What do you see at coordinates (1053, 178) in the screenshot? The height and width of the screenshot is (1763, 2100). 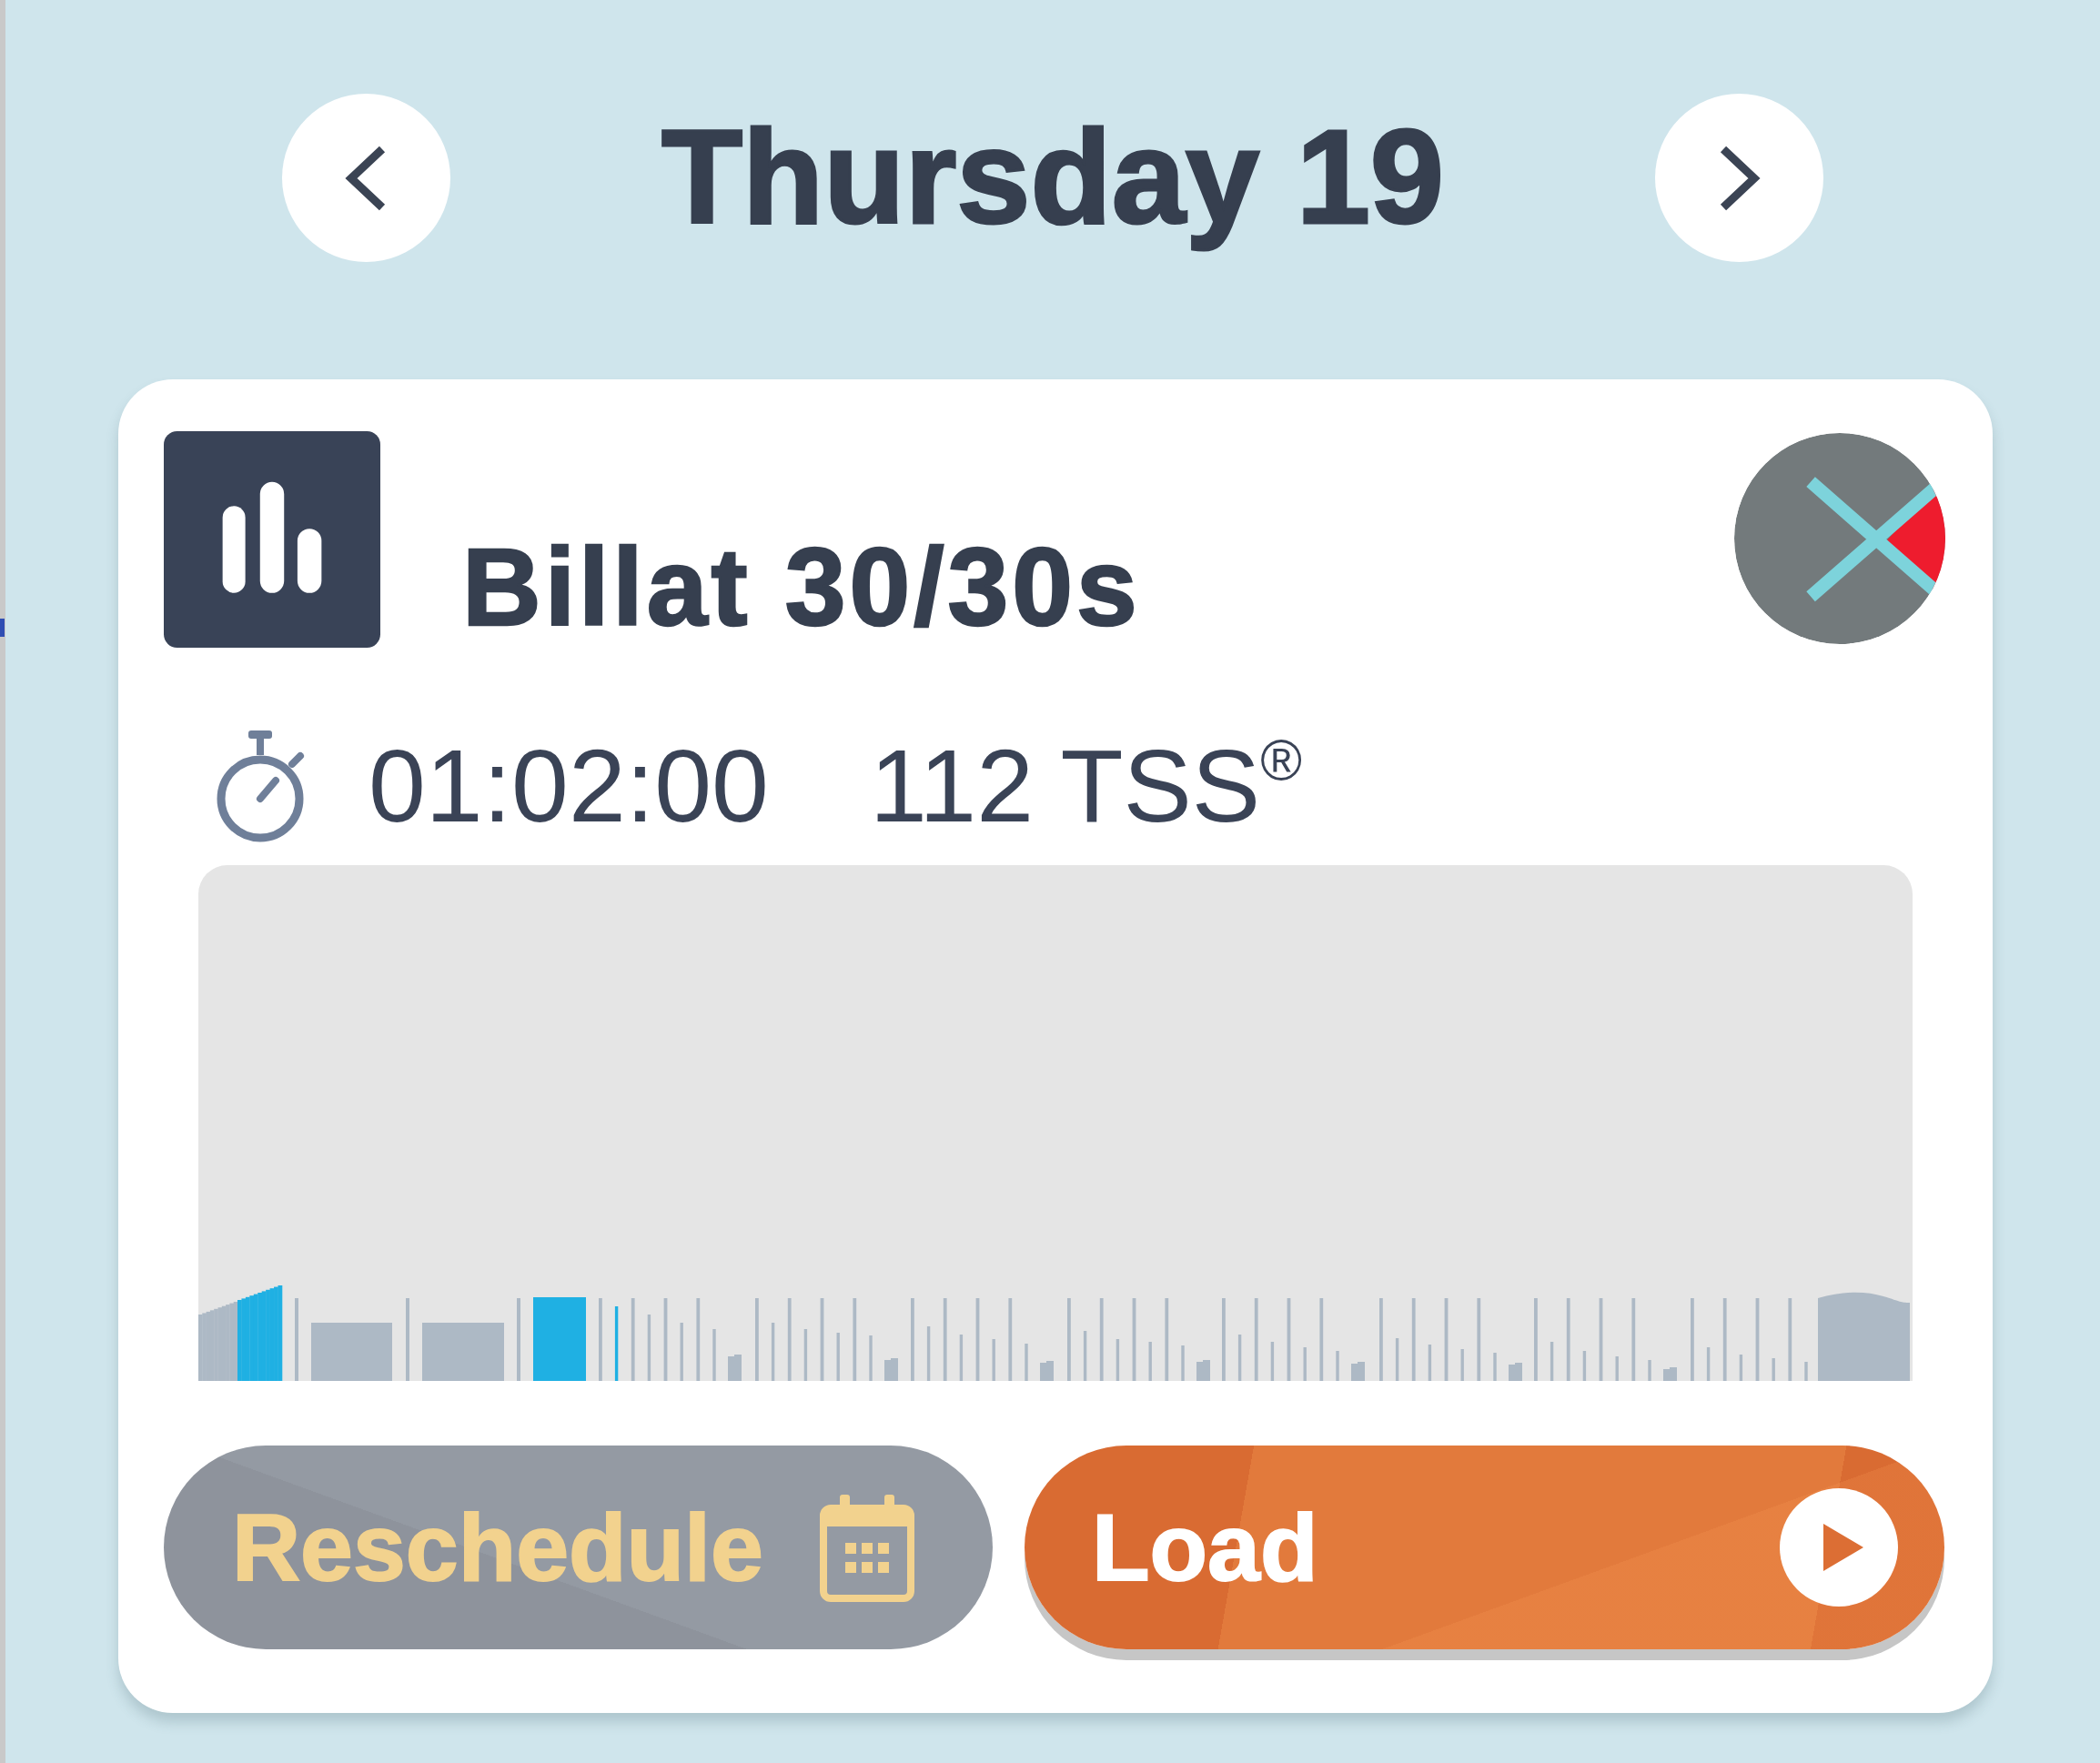 I see `day-title: Thursday 19` at bounding box center [1053, 178].